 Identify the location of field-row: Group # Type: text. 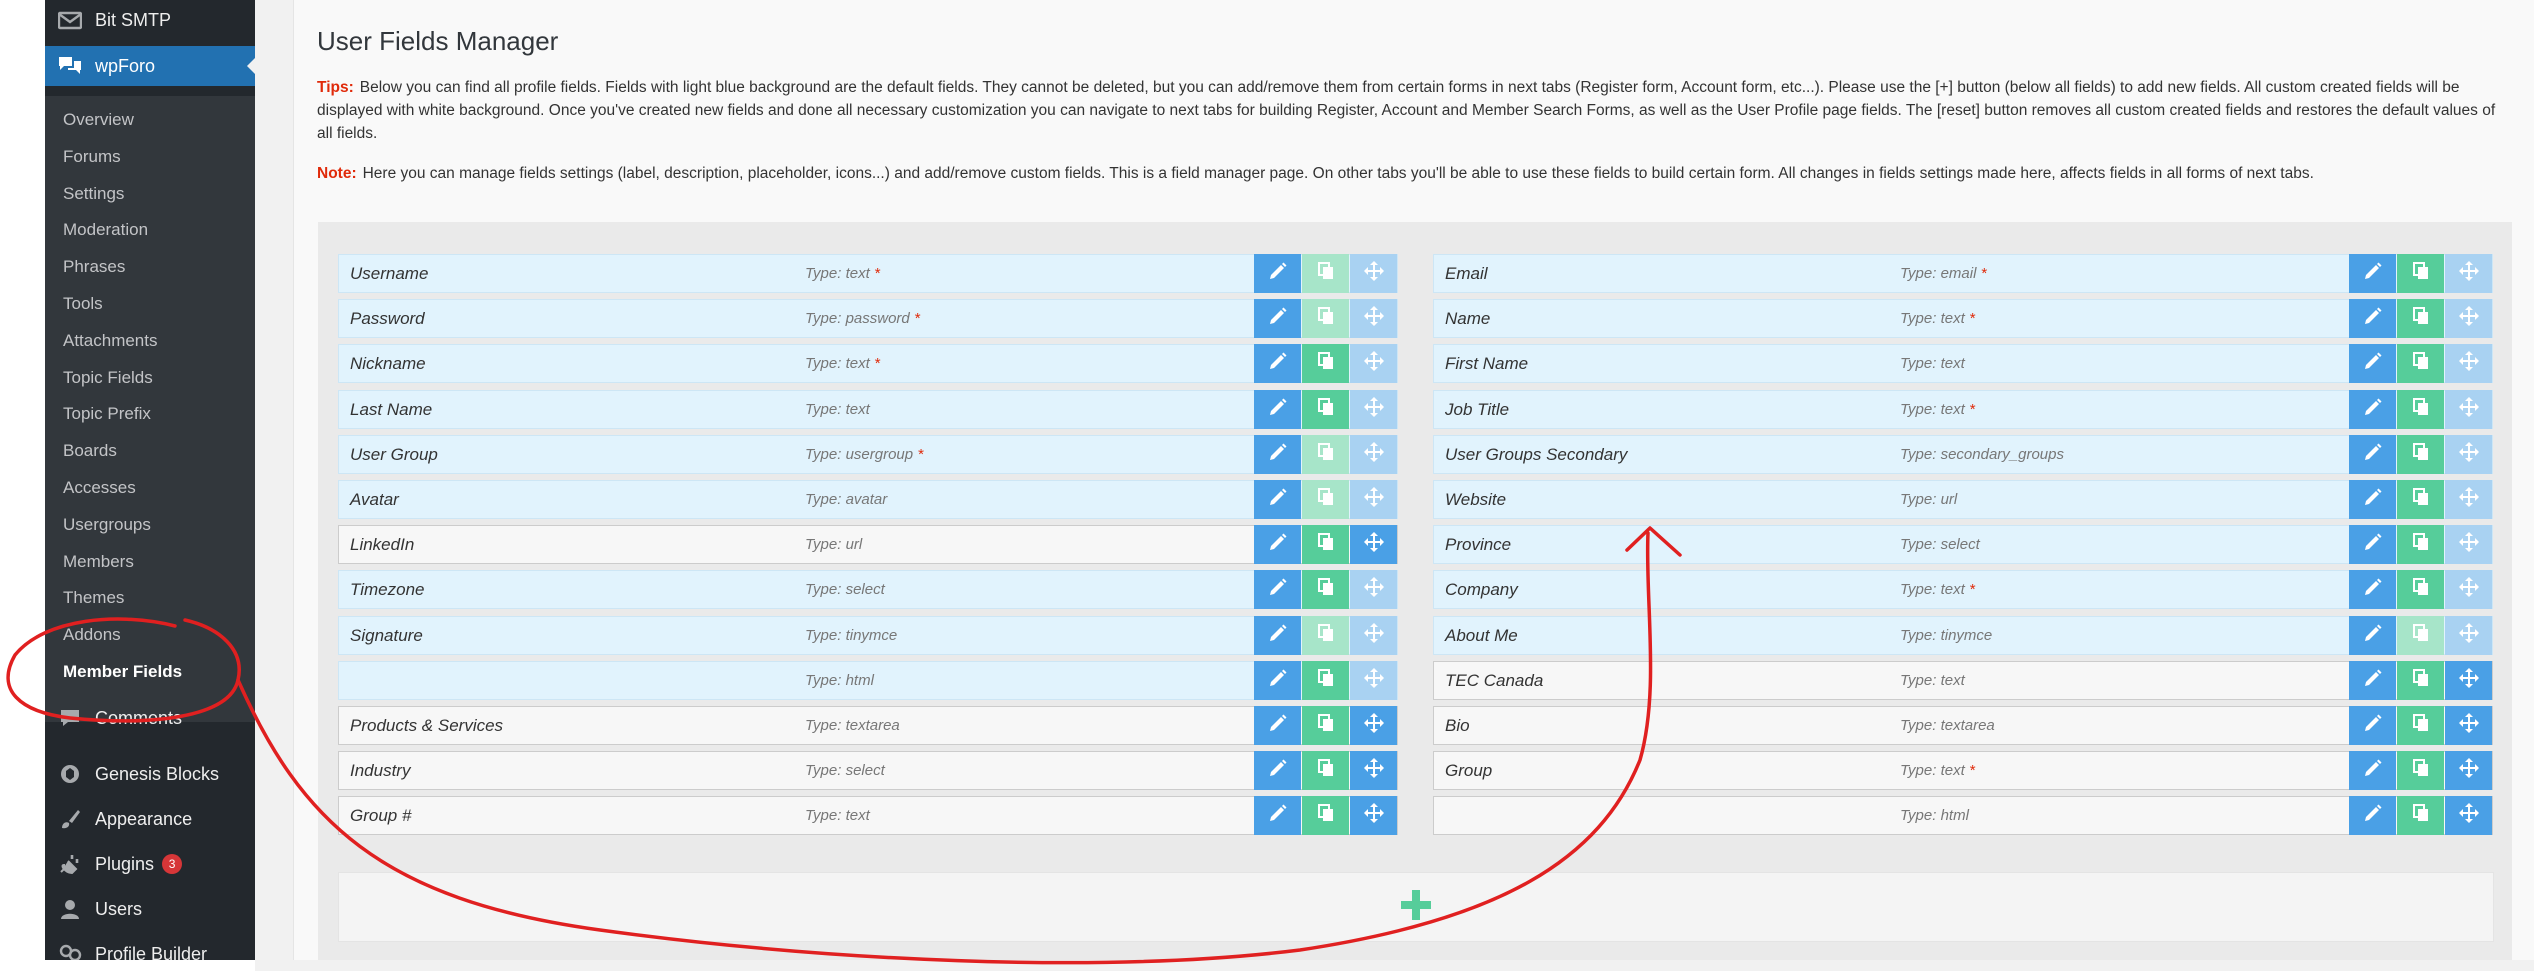
(868, 816).